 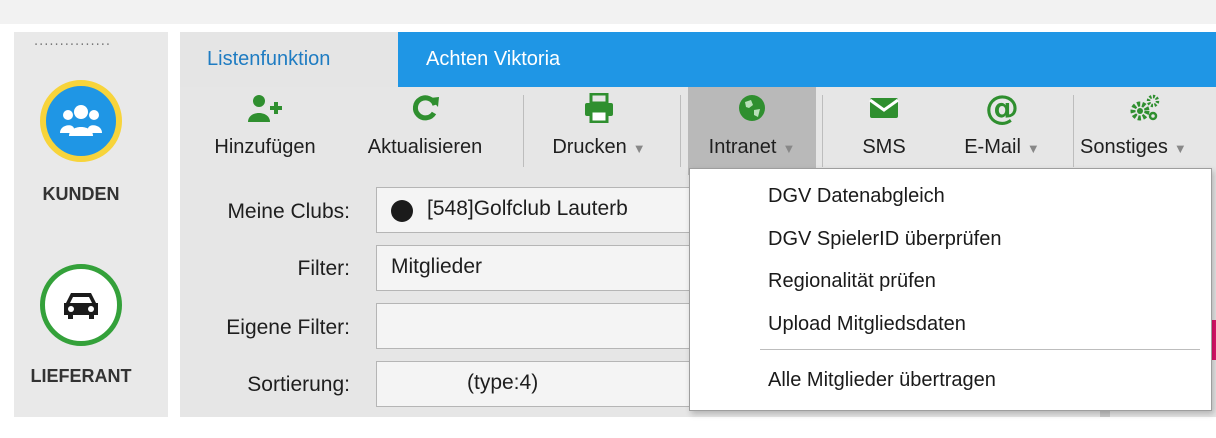 What do you see at coordinates (503, 382) in the screenshot?
I see `sort-value: (type:4)` at bounding box center [503, 382].